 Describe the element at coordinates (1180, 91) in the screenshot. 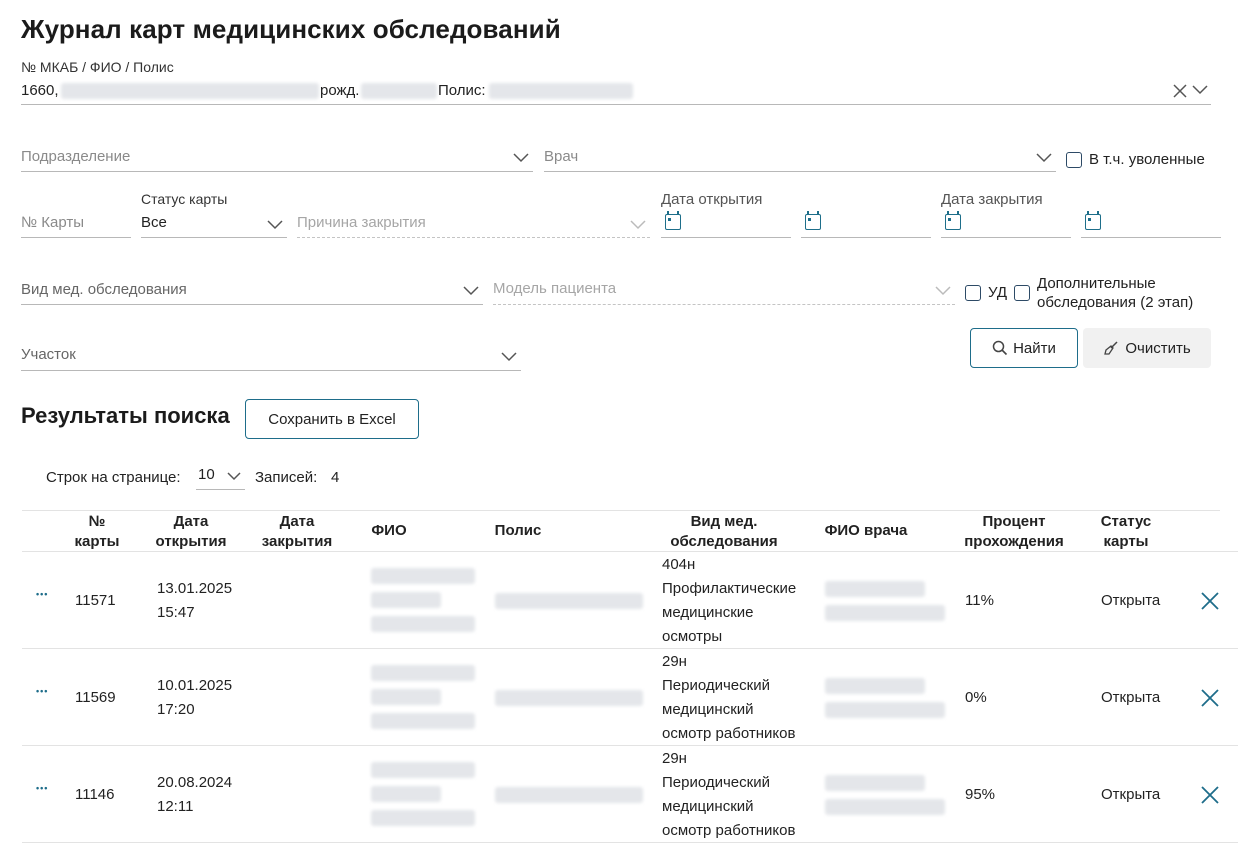

I see `clear-icon` at that location.